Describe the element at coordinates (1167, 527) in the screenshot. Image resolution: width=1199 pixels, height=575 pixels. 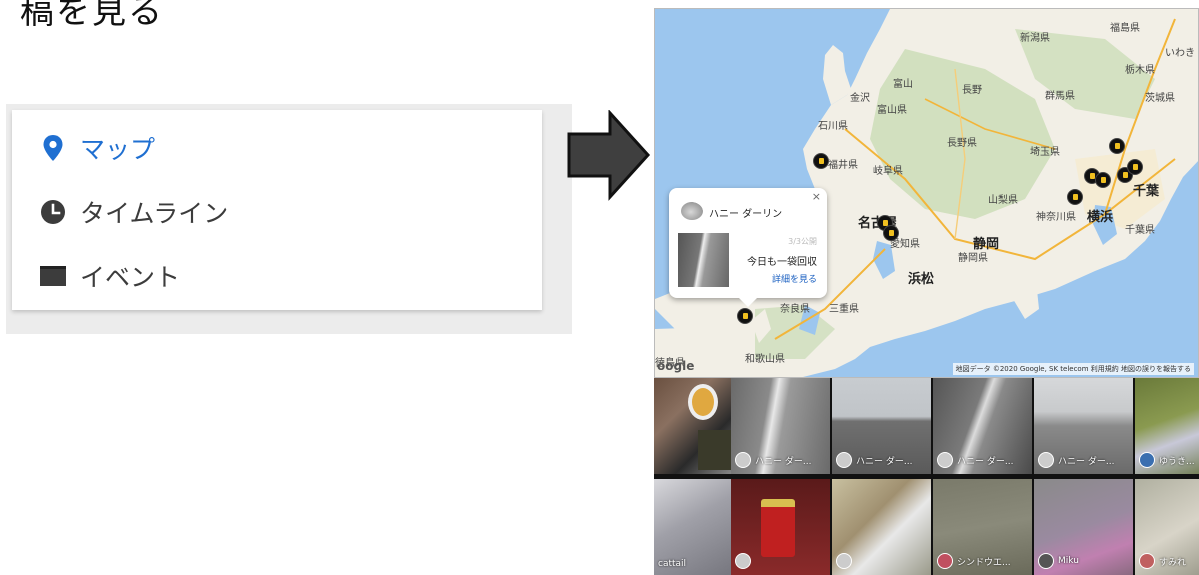
I see `photo-tile: すみれ` at that location.